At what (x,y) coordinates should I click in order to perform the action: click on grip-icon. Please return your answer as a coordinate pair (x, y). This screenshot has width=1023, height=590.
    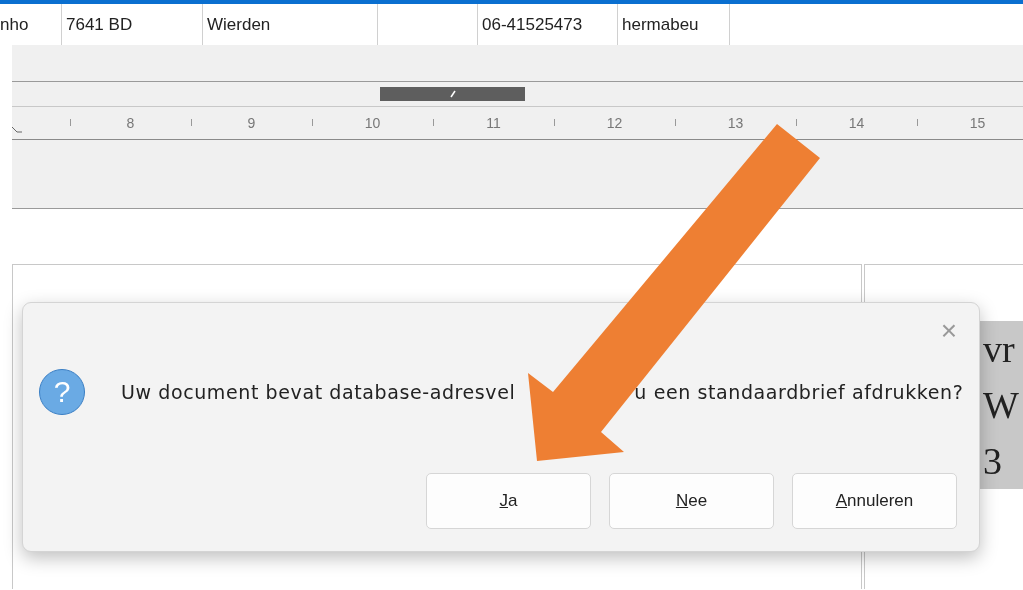
    Looking at the image, I should click on (452, 94).